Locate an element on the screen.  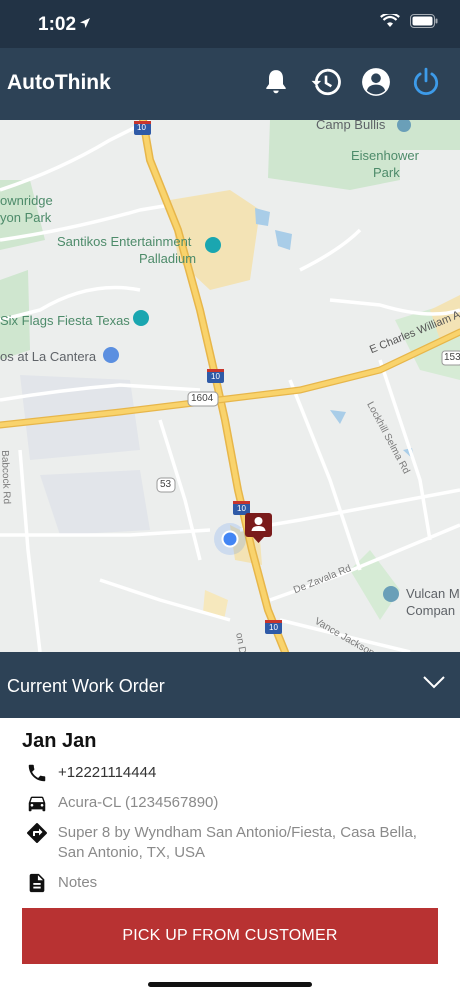
map-label: Vulcan M is located at coordinates (433, 593).